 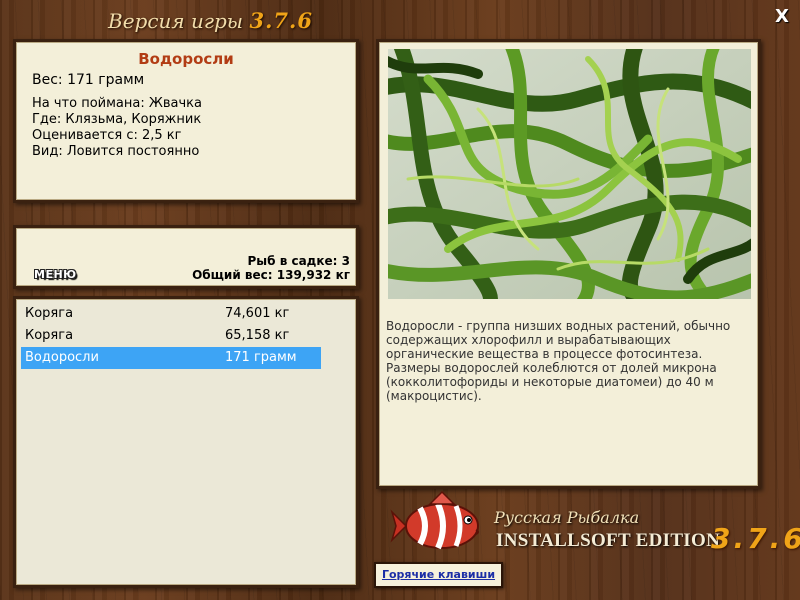 What do you see at coordinates (171, 314) in the screenshot?
I see `list-item: Коряга 74,601 кг` at bounding box center [171, 314].